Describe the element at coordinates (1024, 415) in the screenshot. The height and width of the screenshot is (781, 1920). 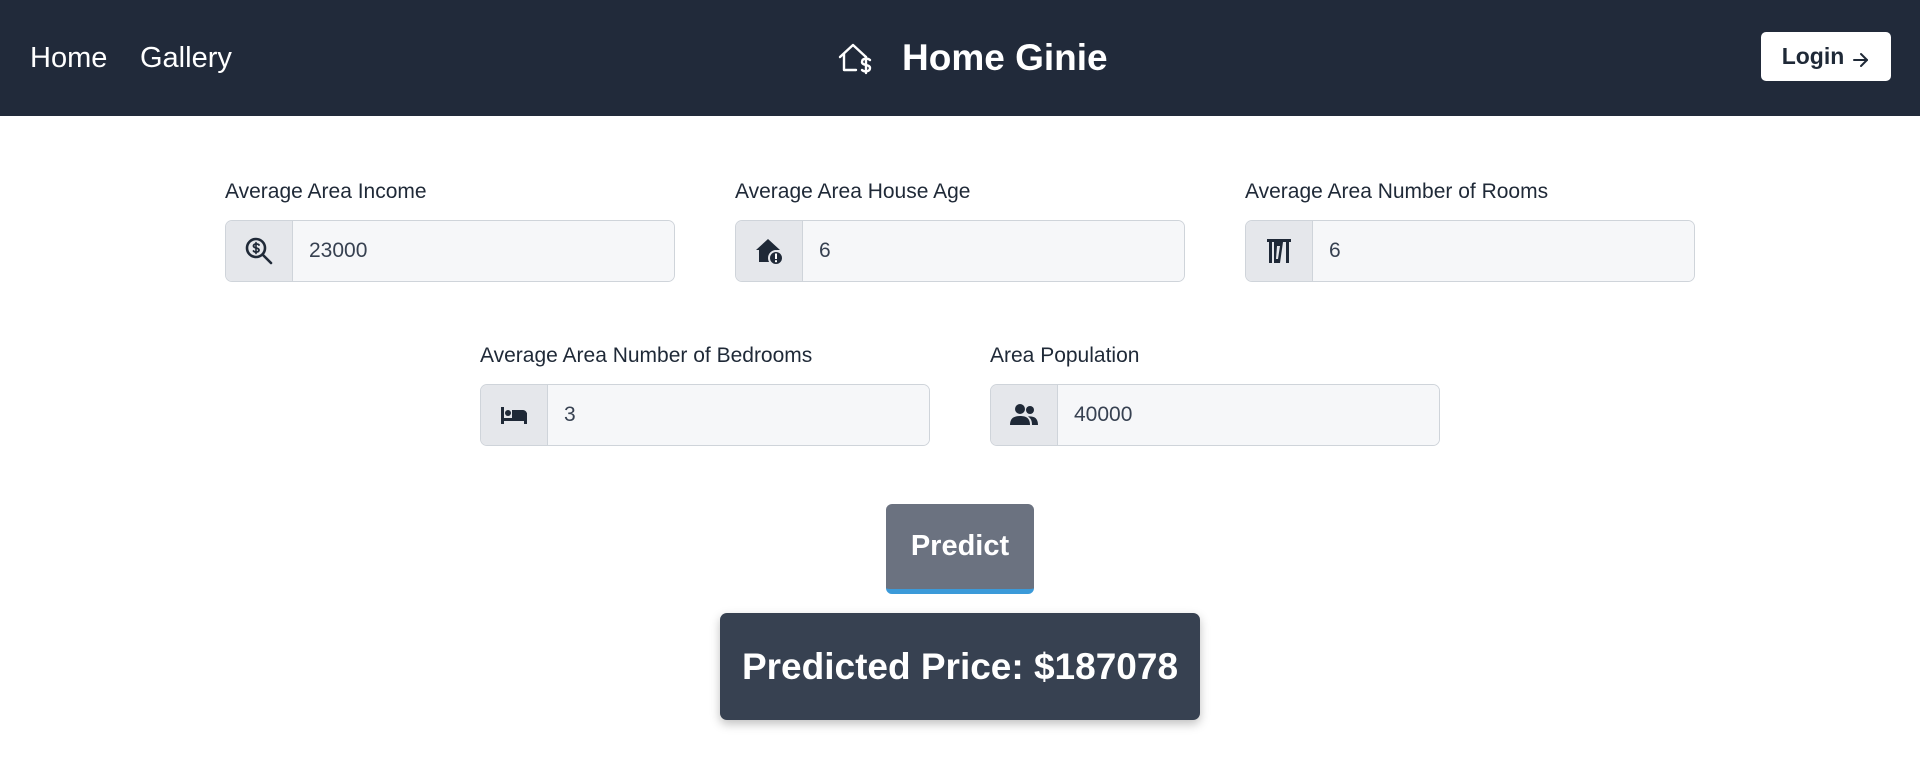
I see `users-icon` at that location.